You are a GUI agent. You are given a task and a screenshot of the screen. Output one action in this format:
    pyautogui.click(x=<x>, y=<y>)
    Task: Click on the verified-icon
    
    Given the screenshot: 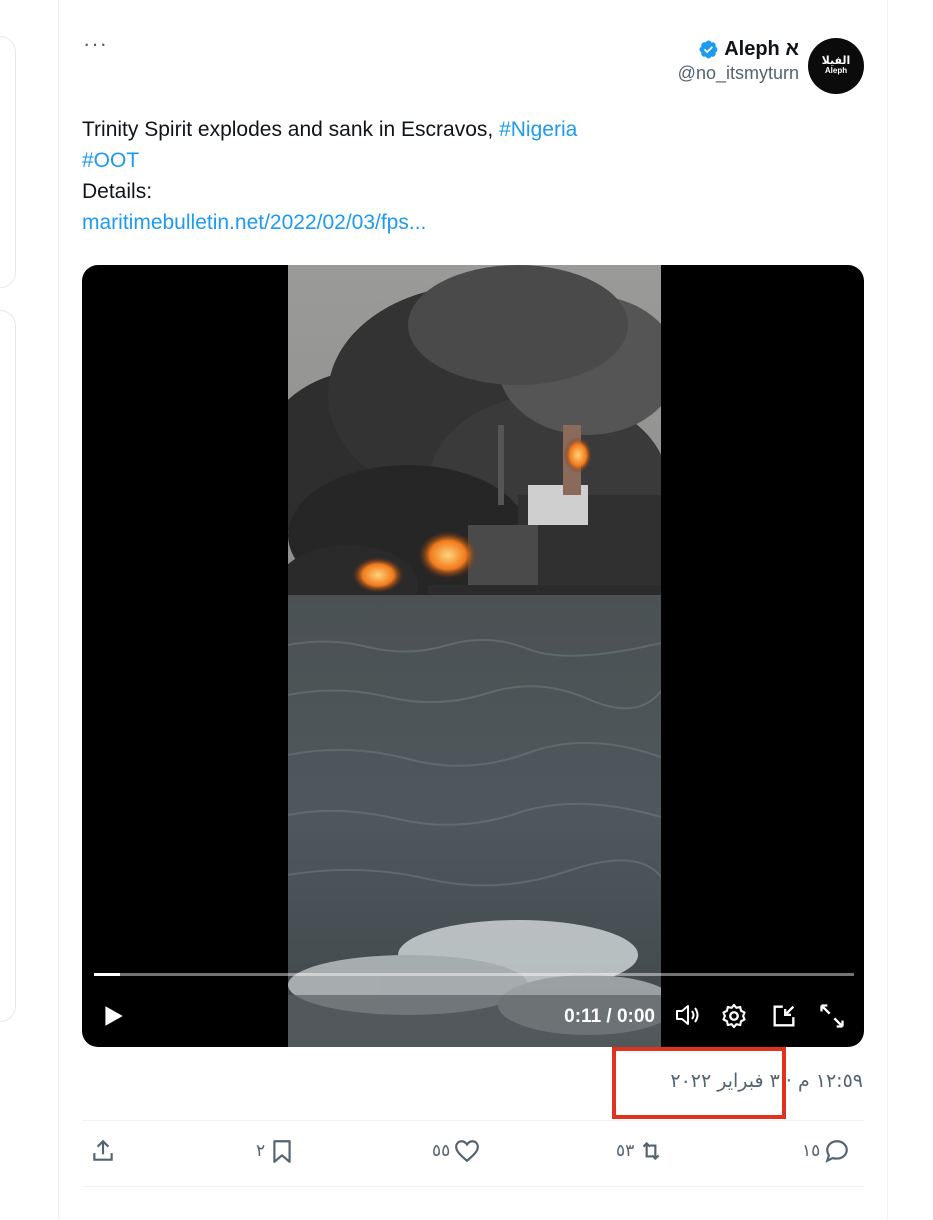 What is the action you would take?
    pyautogui.click(x=708, y=49)
    